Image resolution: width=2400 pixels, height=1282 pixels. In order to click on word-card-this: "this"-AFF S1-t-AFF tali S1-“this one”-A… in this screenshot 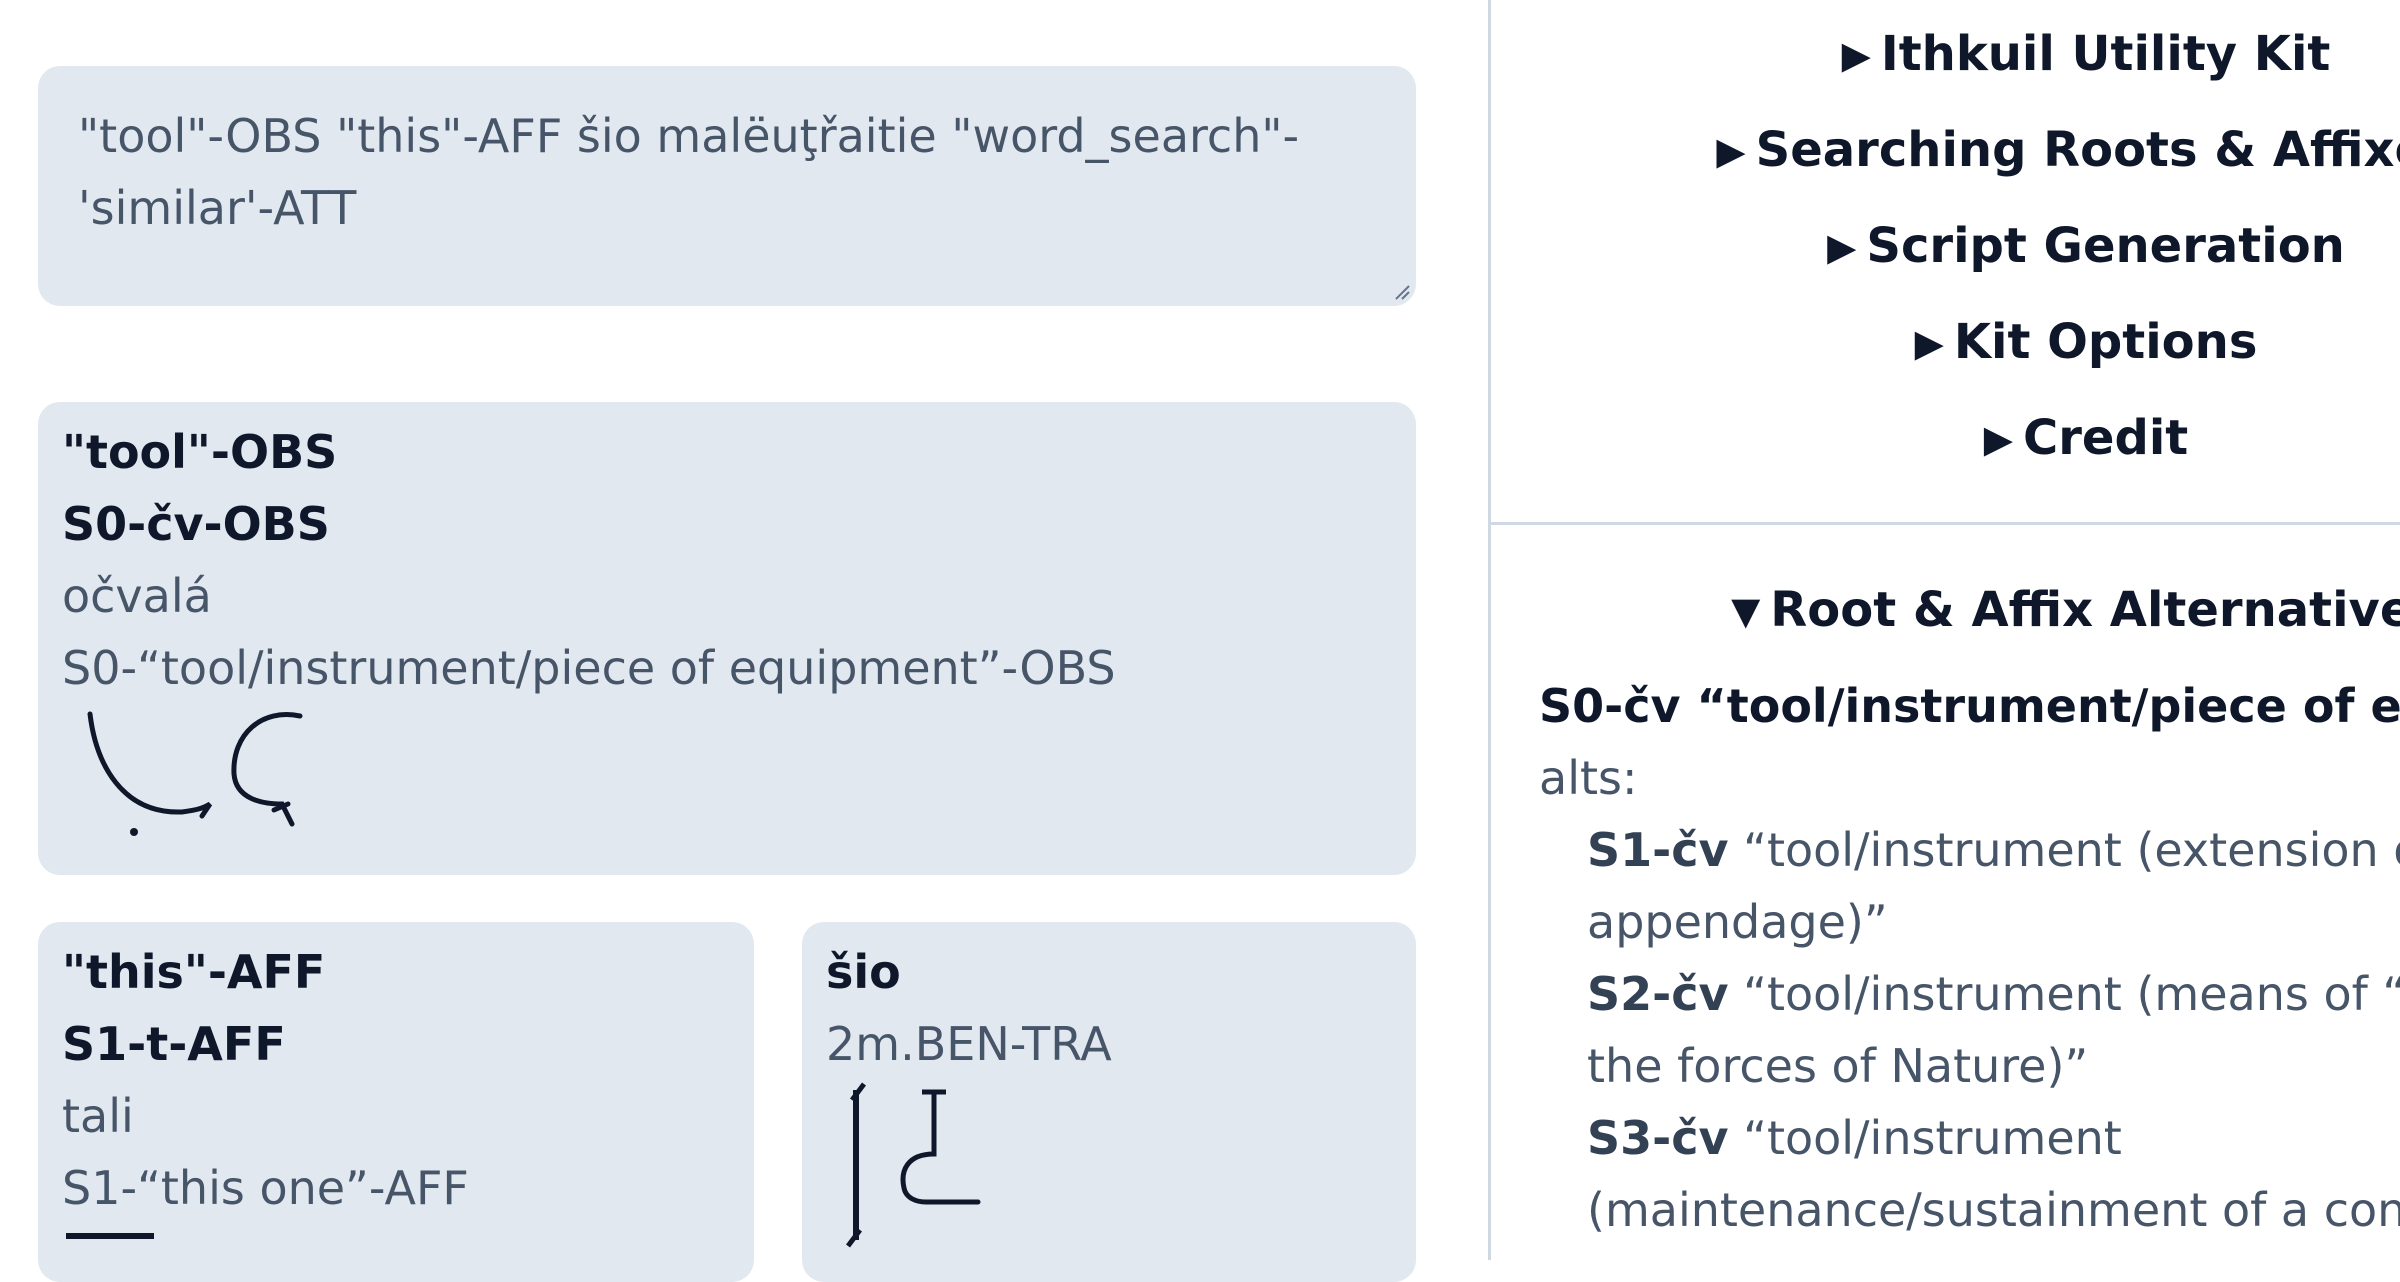, I will do `click(396, 1102)`.